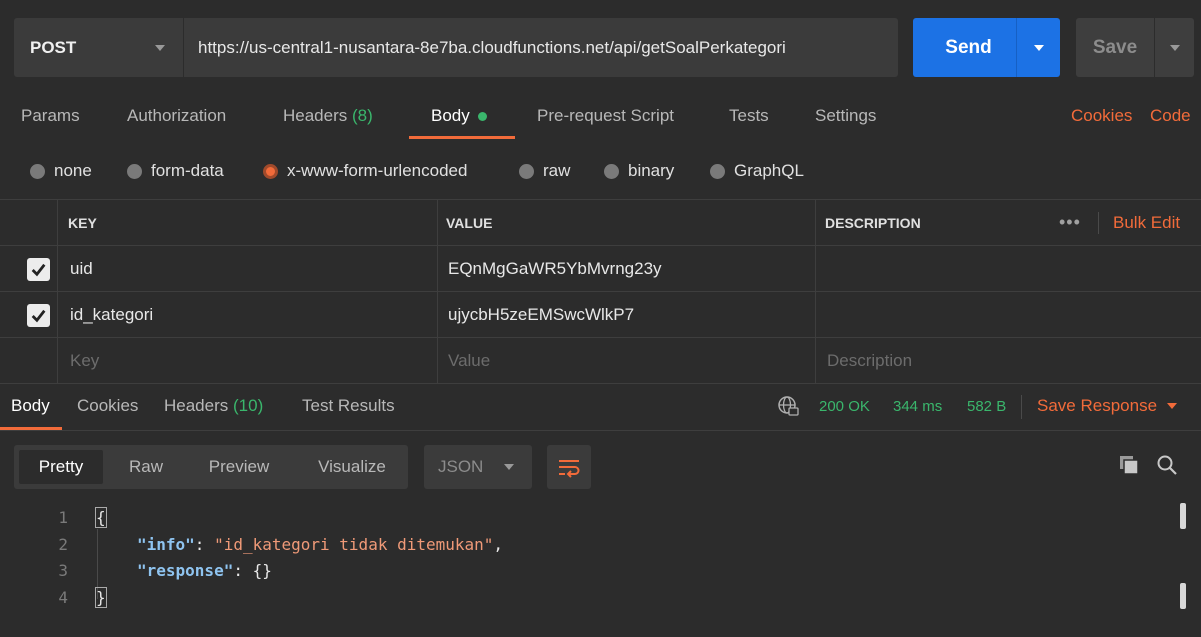 The image size is (1201, 637). I want to click on tab-params: Params, so click(50, 116).